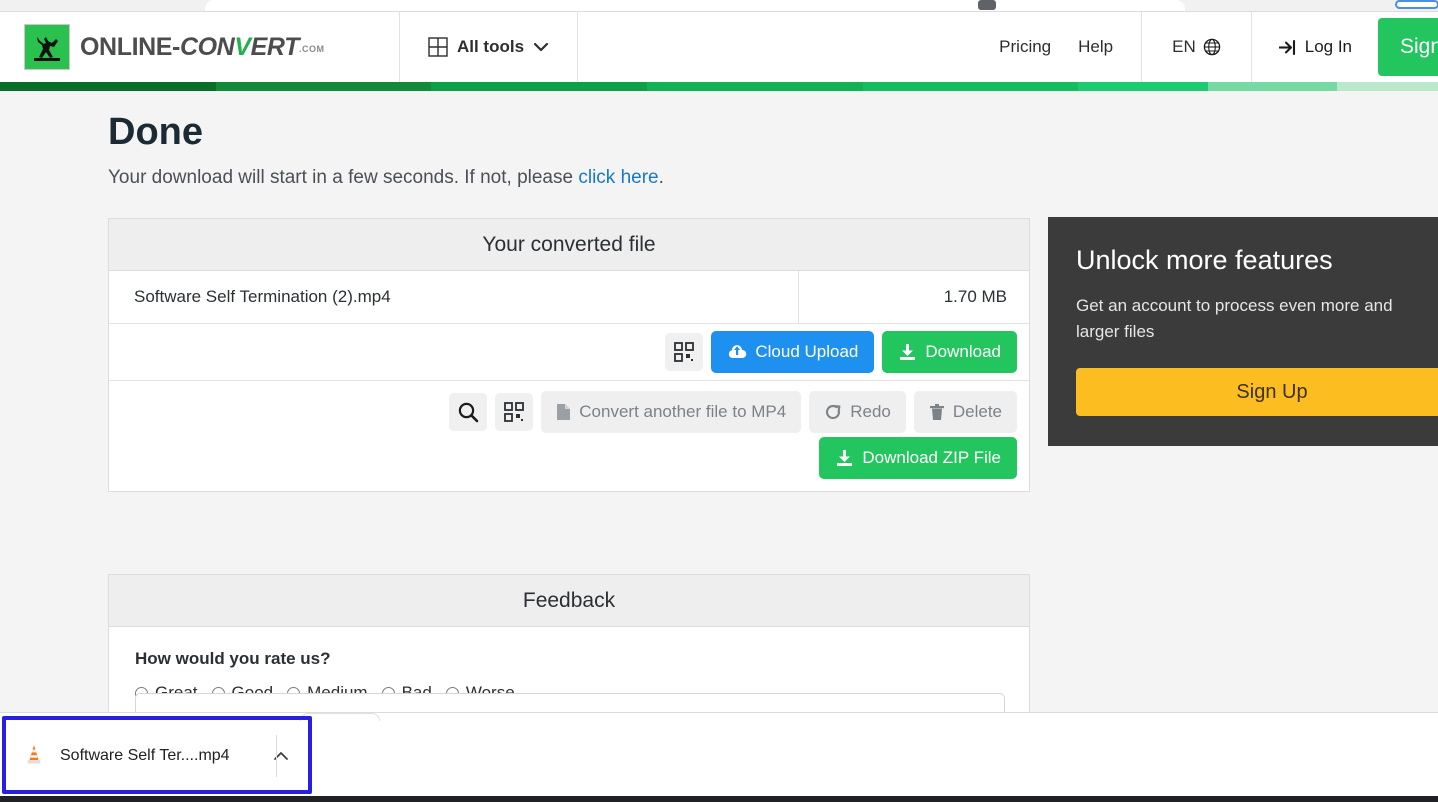  I want to click on file-actions-row-primary: Cloud Upload Download, so click(569, 352).